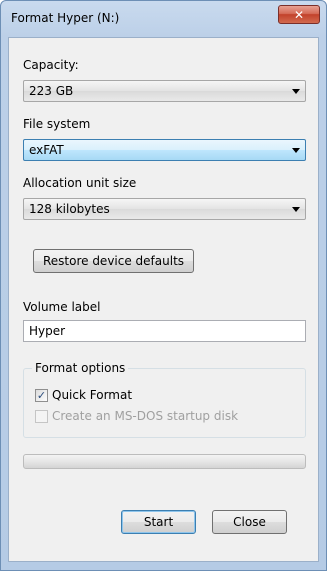 This screenshot has width=327, height=571. I want to click on close-icon: ✕, so click(299, 14).